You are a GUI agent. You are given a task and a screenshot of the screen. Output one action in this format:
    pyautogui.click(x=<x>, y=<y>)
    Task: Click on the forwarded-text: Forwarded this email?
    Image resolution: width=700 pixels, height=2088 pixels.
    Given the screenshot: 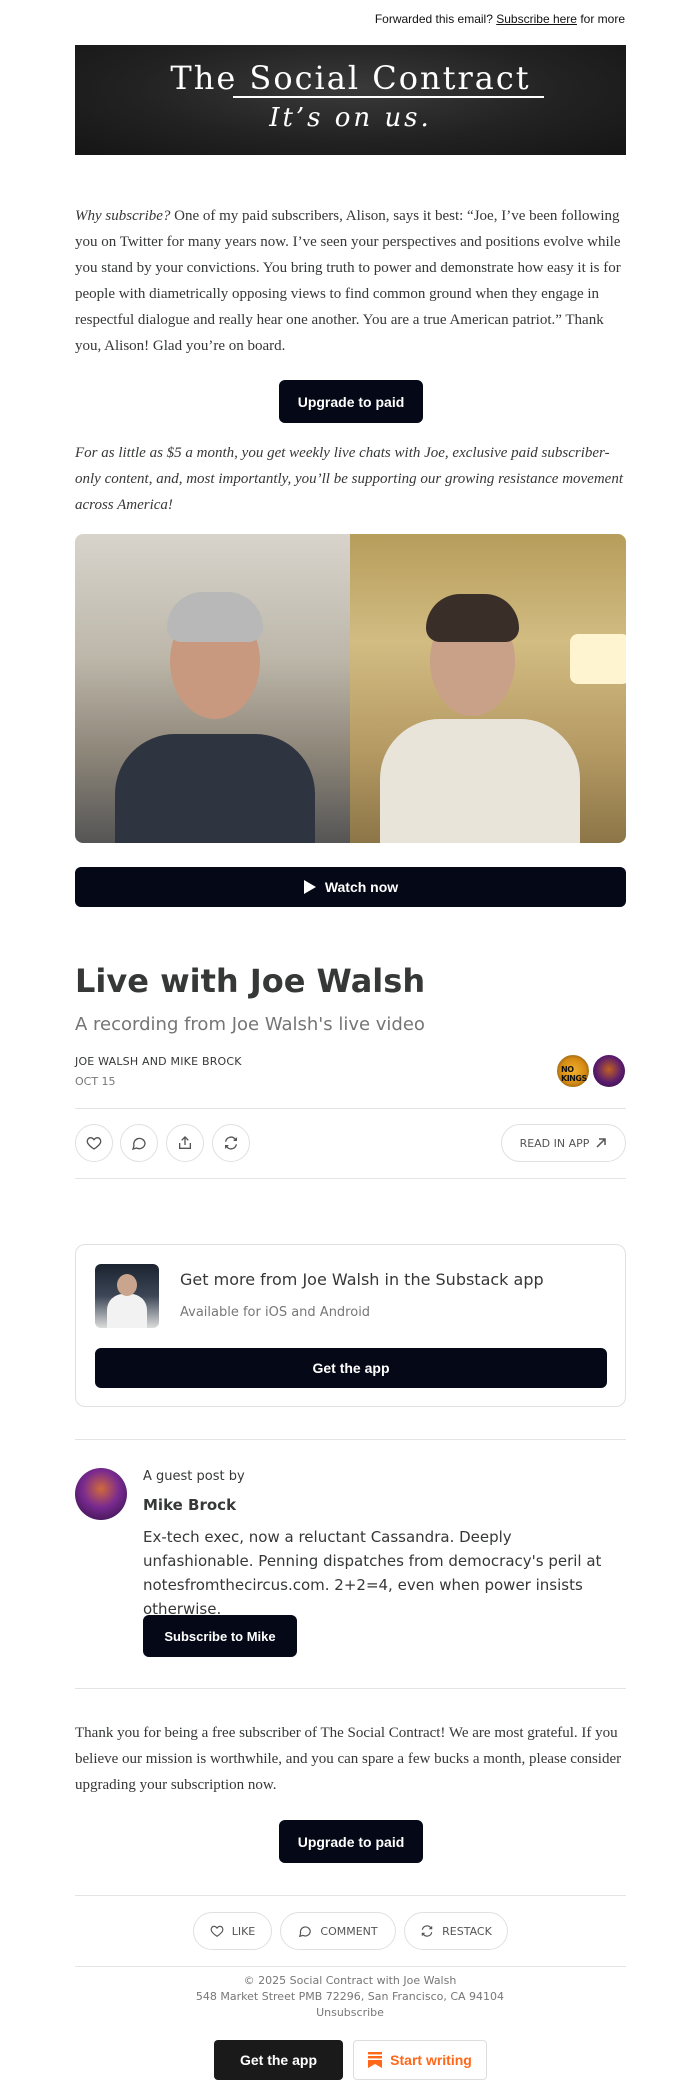 What is the action you would take?
    pyautogui.click(x=433, y=19)
    